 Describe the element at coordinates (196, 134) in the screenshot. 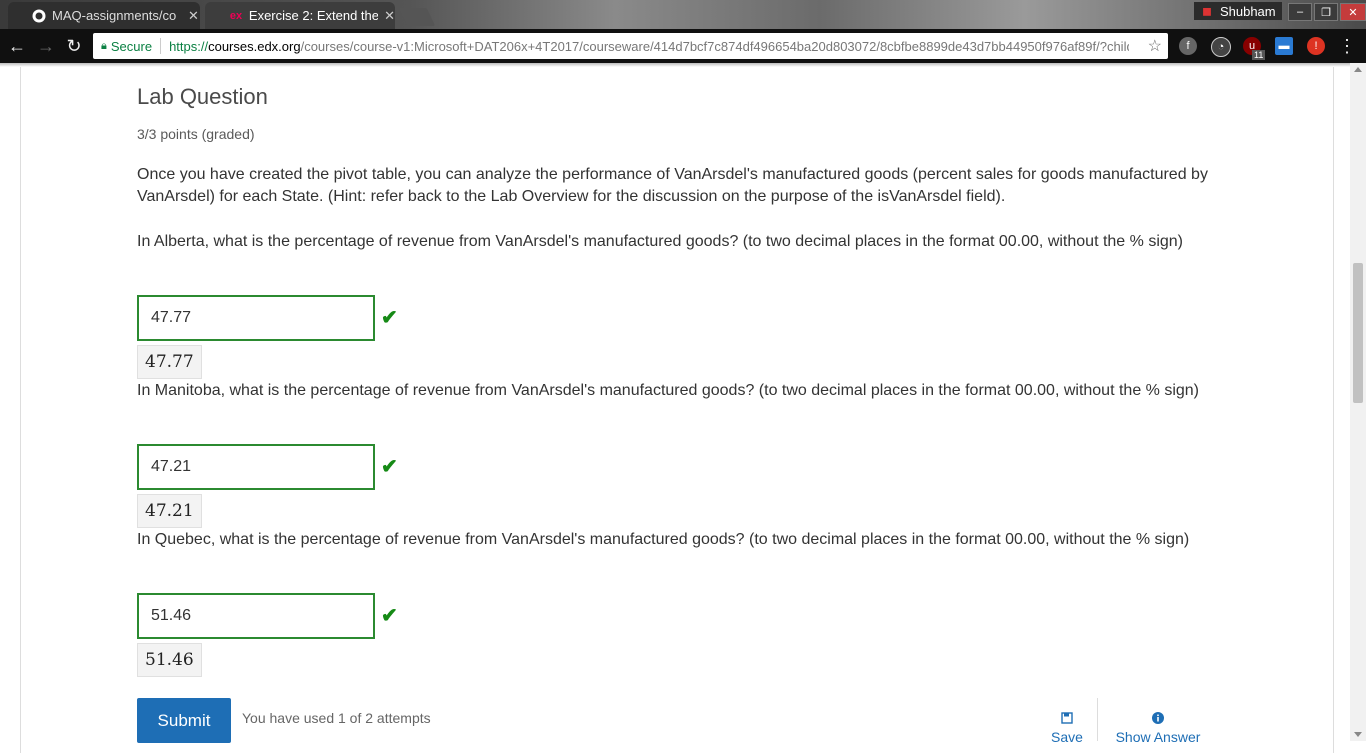

I see `points-label: 3/3 points (graded)` at that location.